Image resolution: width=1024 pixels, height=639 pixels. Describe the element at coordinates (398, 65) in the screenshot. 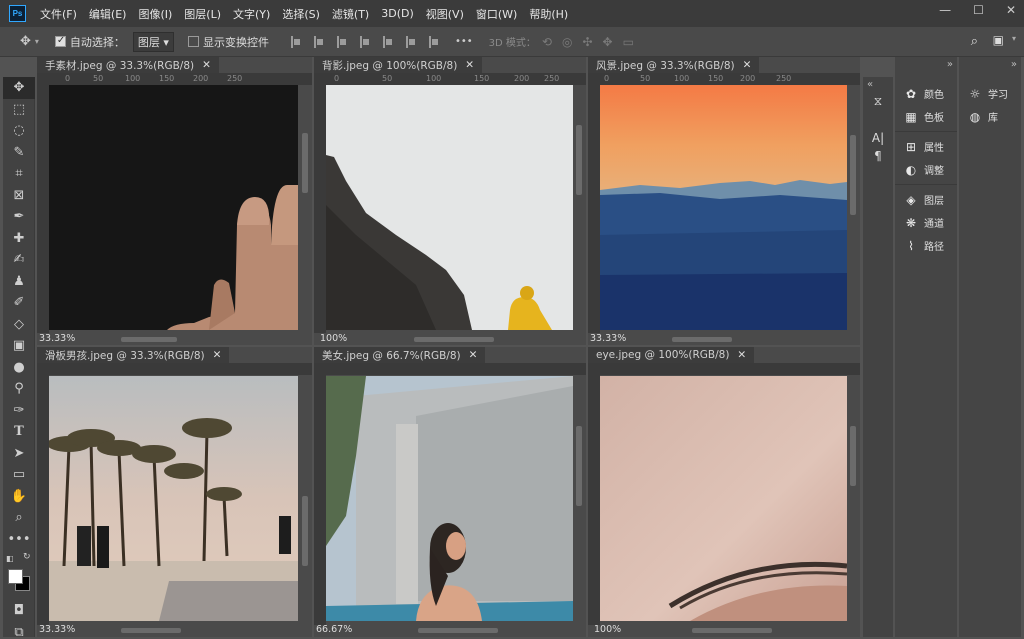

I see `document-tab: 背影.jpeg @ 100%(RGB/8) ✕` at that location.